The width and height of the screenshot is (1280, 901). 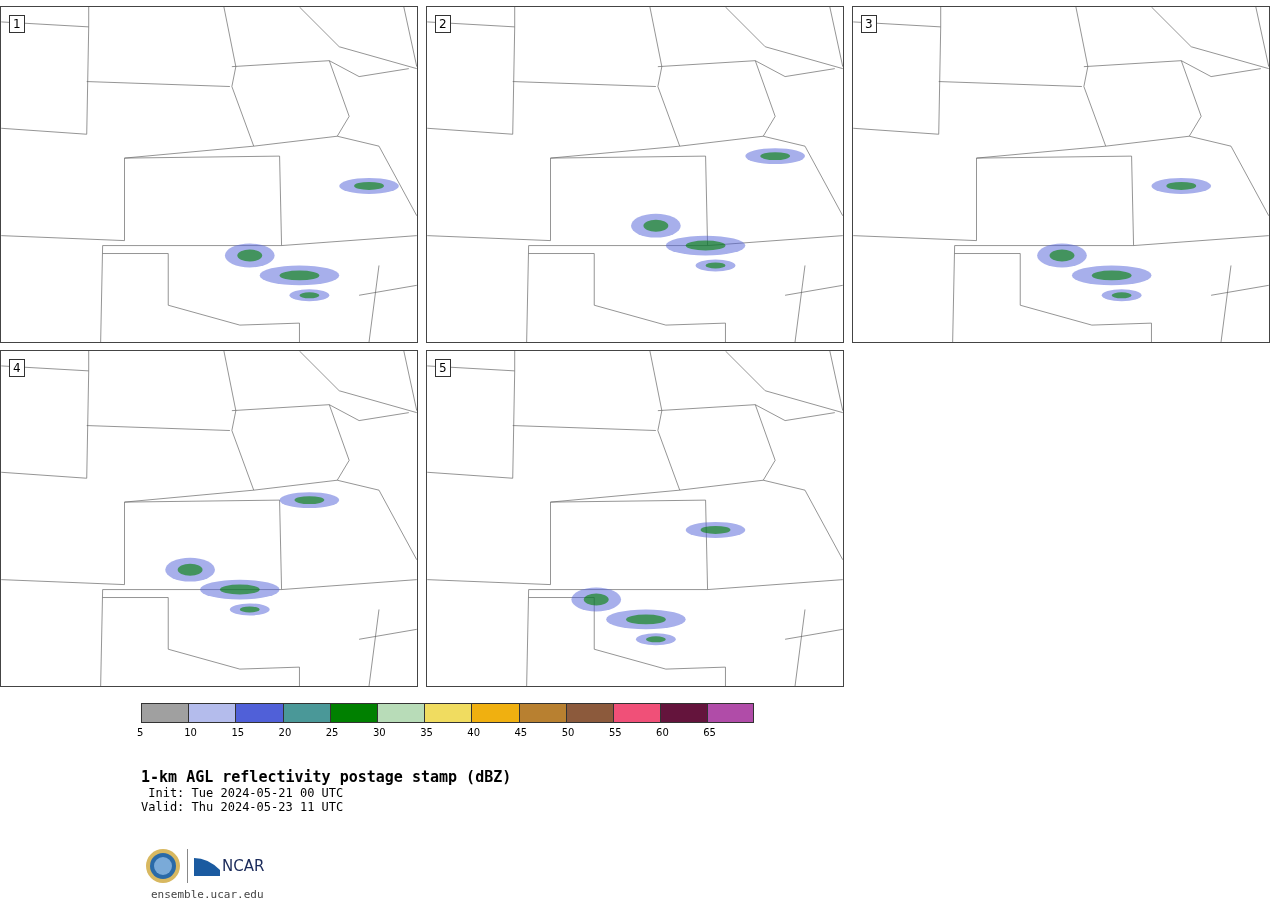 I want to click on tick-label: 25, so click(x=332, y=732).